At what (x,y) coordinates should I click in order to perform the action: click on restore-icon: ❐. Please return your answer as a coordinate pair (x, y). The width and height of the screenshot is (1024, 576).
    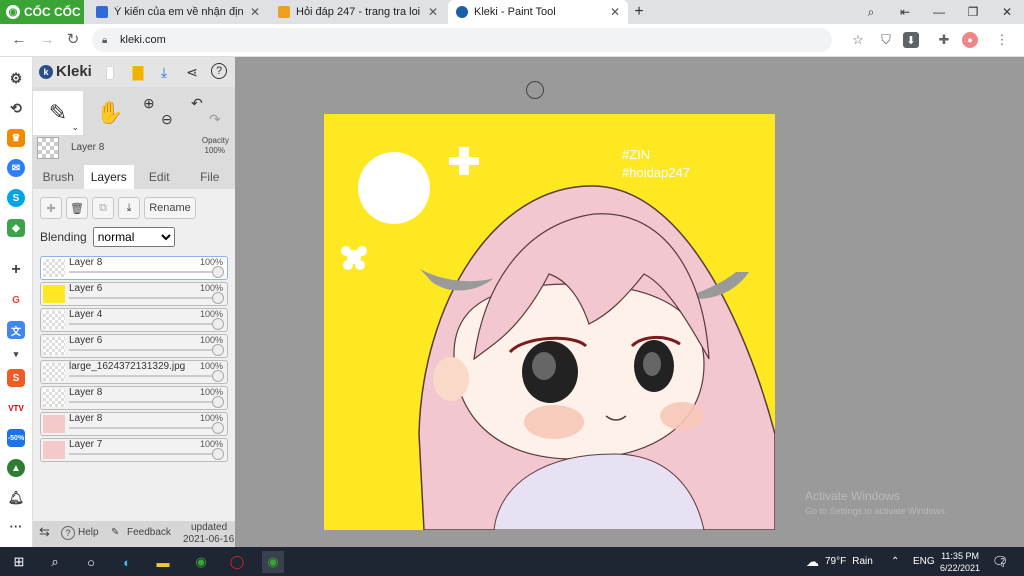
    Looking at the image, I should click on (973, 12).